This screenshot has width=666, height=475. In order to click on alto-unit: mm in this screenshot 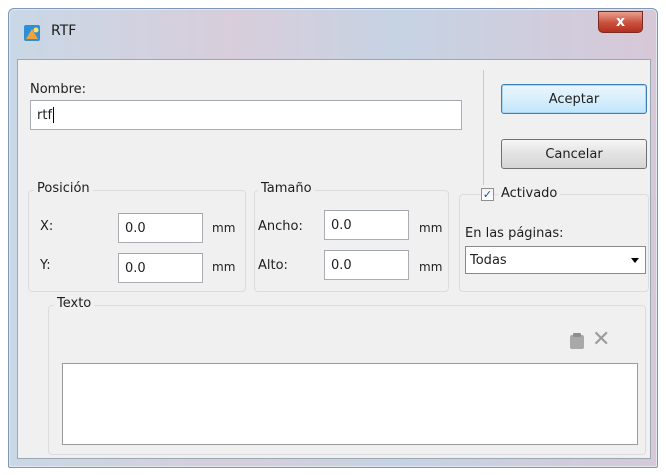, I will do `click(431, 267)`.